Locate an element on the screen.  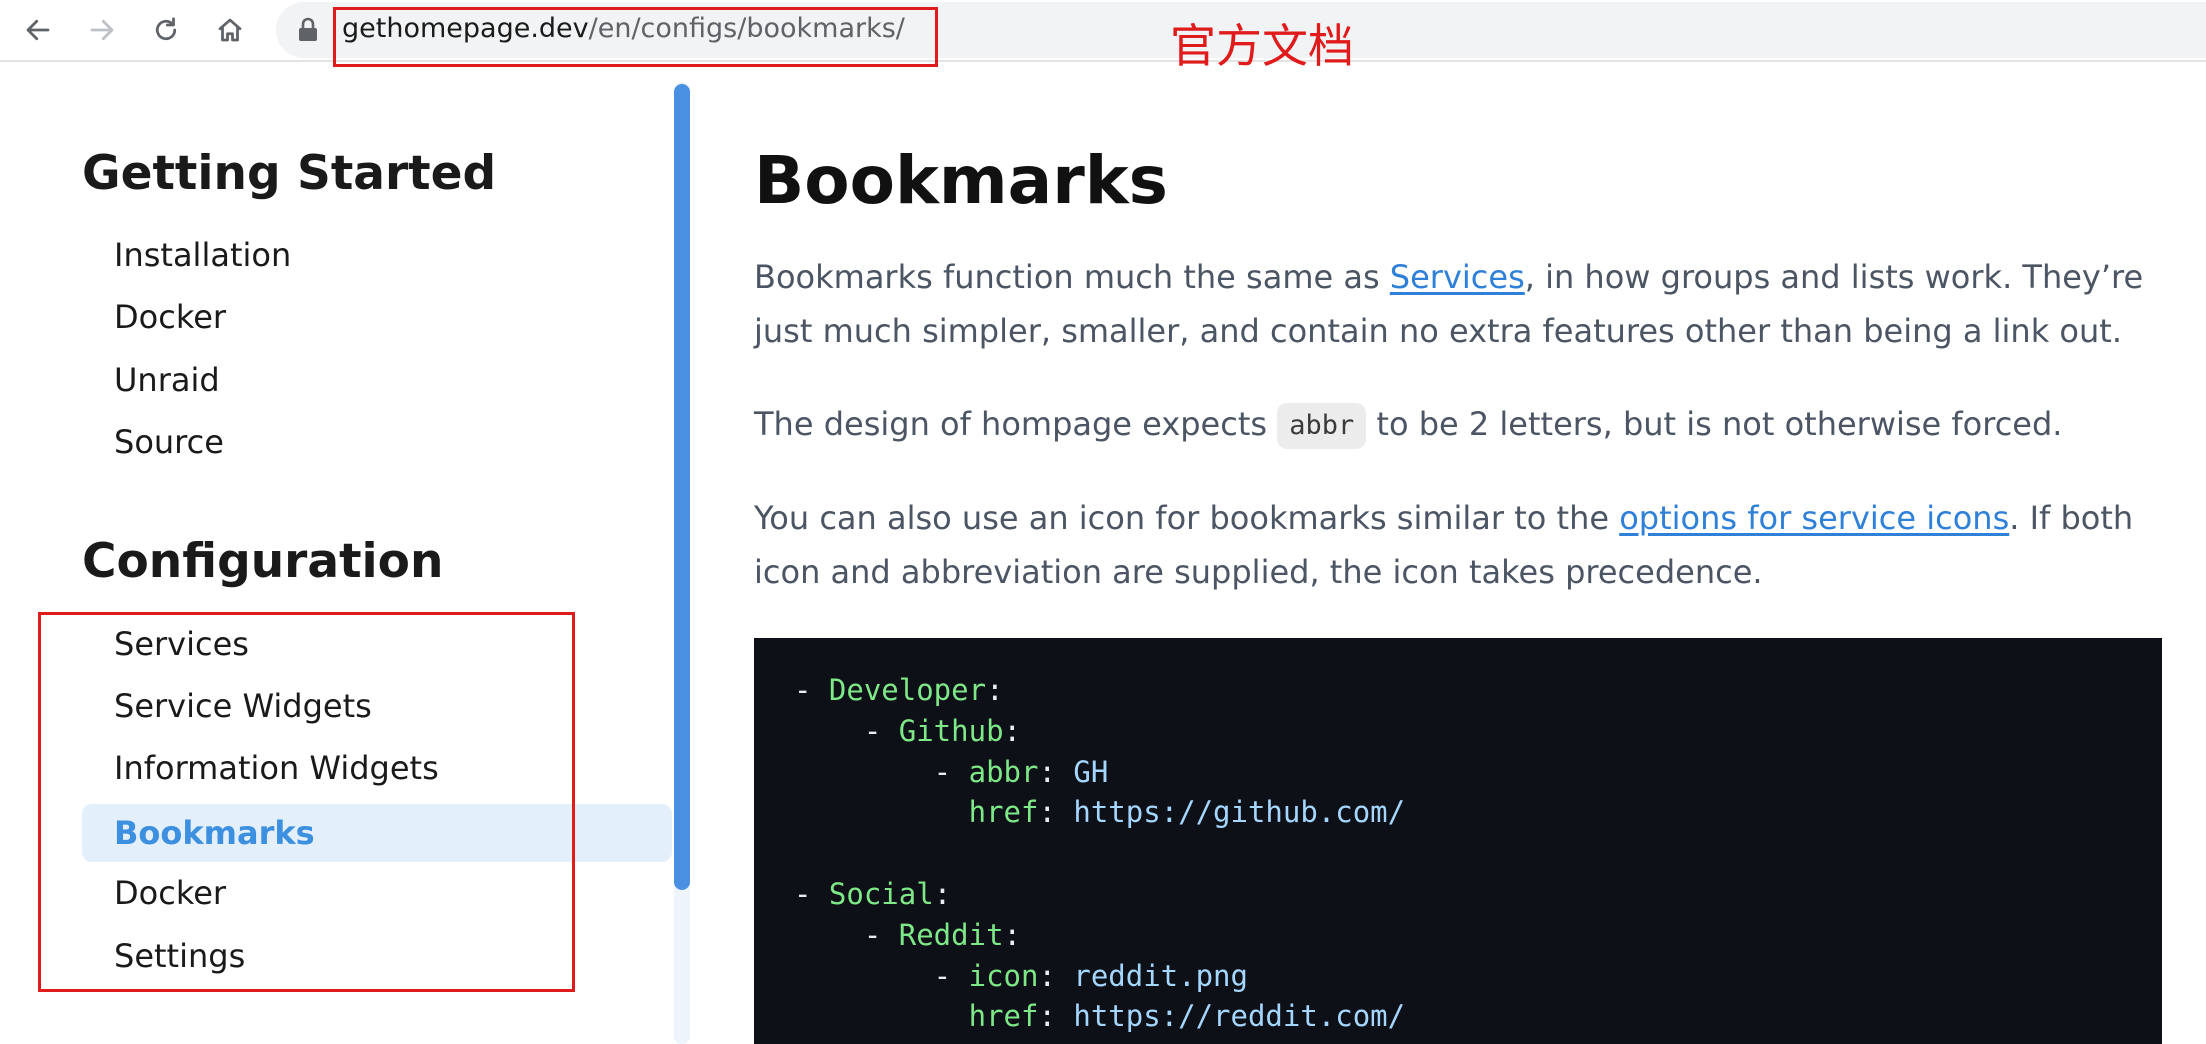
code-value: GH is located at coordinates (1091, 772).